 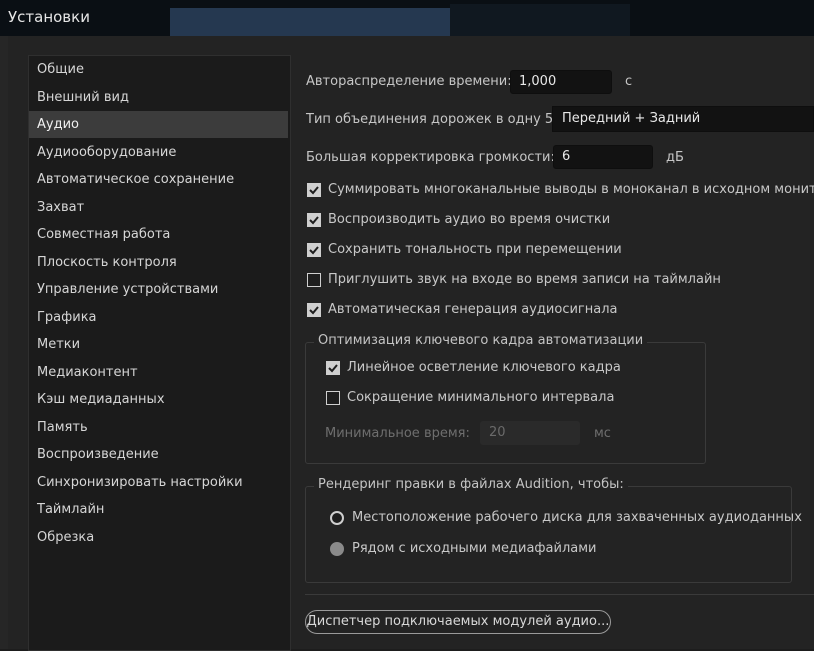 What do you see at coordinates (158, 454) in the screenshot?
I see `sidebar-item-playback: Воспроизведение` at bounding box center [158, 454].